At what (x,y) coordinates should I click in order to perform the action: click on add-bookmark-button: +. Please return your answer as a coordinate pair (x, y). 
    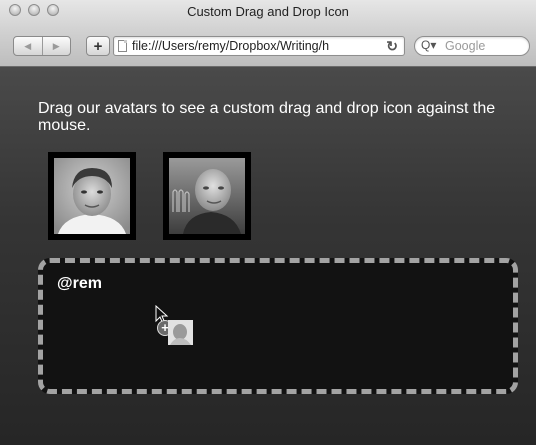
    Looking at the image, I should click on (98, 46).